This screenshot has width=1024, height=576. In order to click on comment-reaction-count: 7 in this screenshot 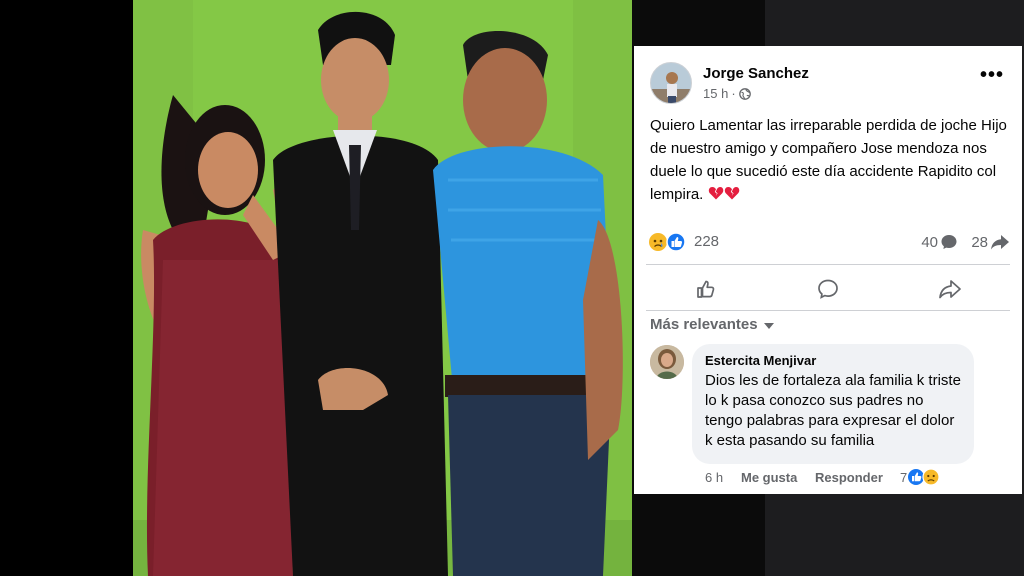, I will do `click(904, 477)`.